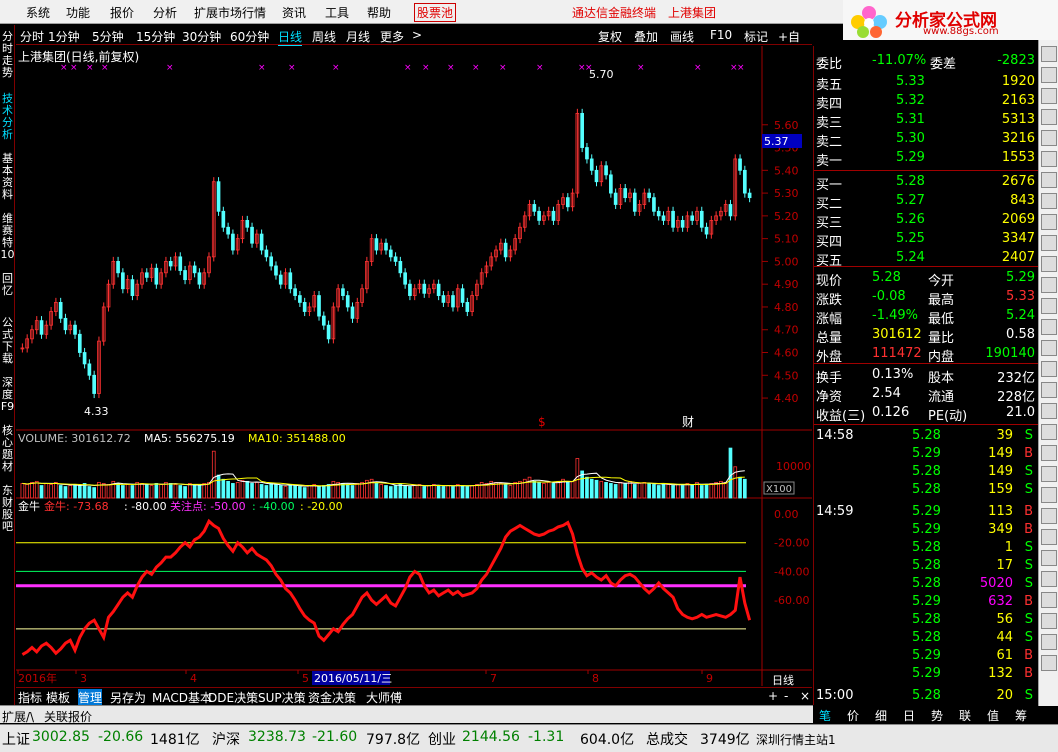  I want to click on restore-rights-button: 复权, so click(610, 36).